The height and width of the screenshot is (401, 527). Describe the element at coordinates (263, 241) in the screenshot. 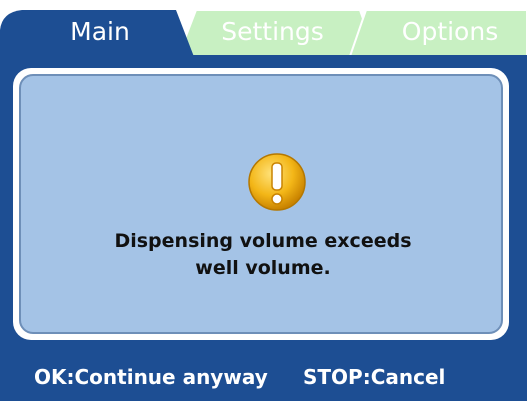

I see `message-line-1: Dispensing volume exceeds` at that location.